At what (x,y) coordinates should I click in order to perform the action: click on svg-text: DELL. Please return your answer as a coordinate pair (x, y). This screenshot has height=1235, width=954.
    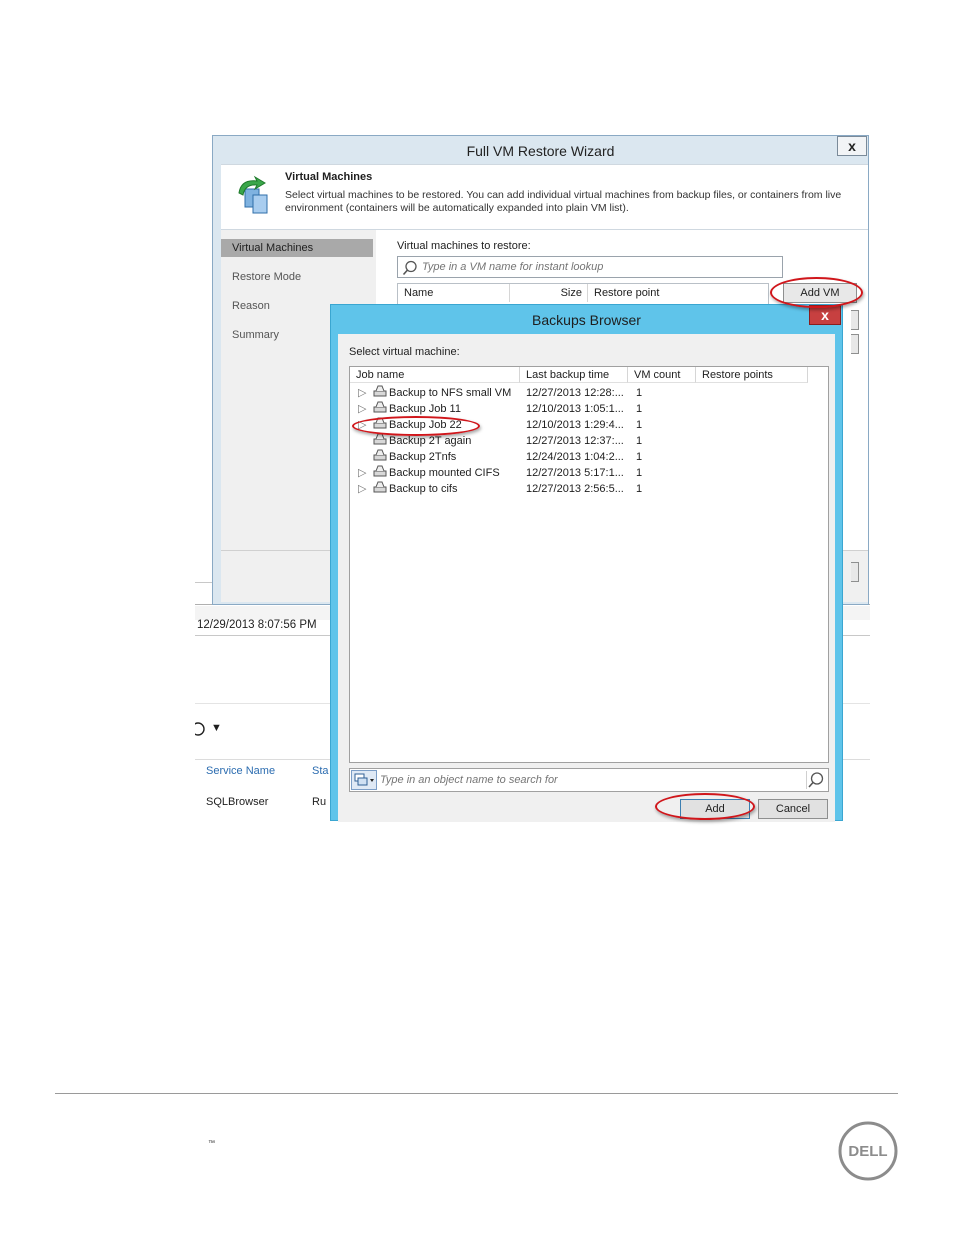
    Looking at the image, I should click on (867, 1151).